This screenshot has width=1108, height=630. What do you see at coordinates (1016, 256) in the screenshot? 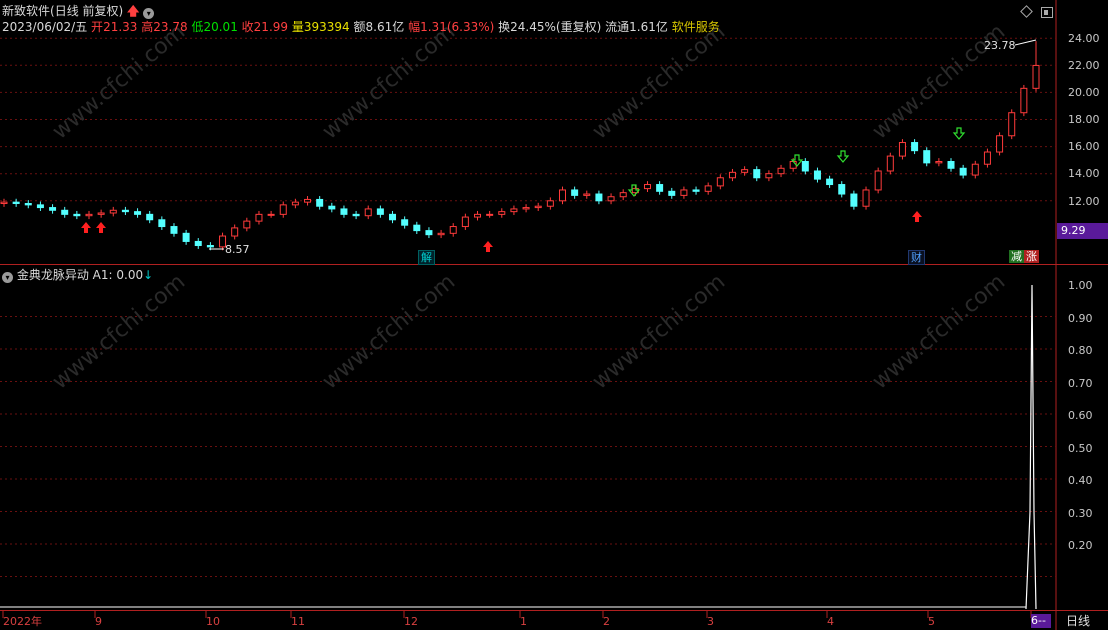
I see `event-jian-label: 减` at bounding box center [1016, 256].